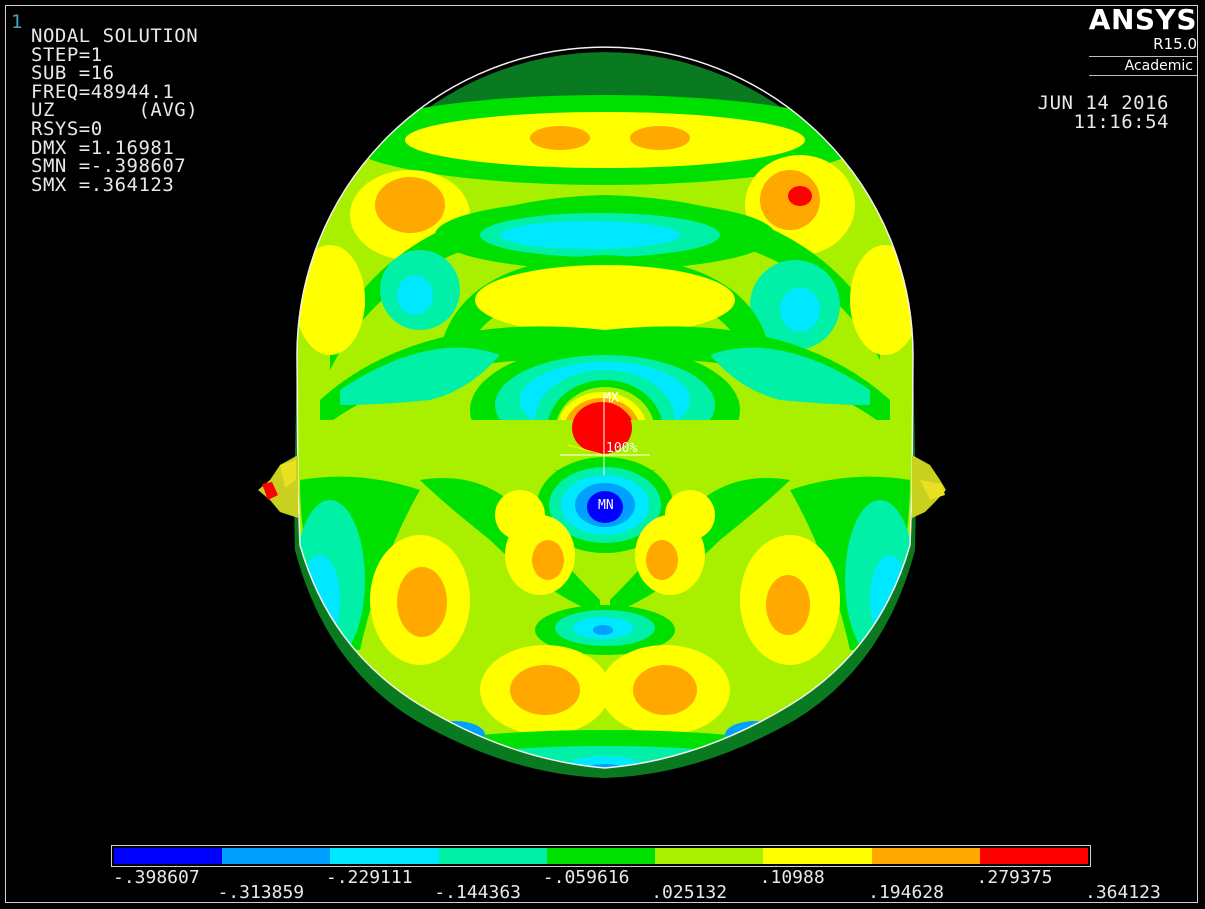  I want to click on legend-tick-label: .364123, so click(1123, 892).